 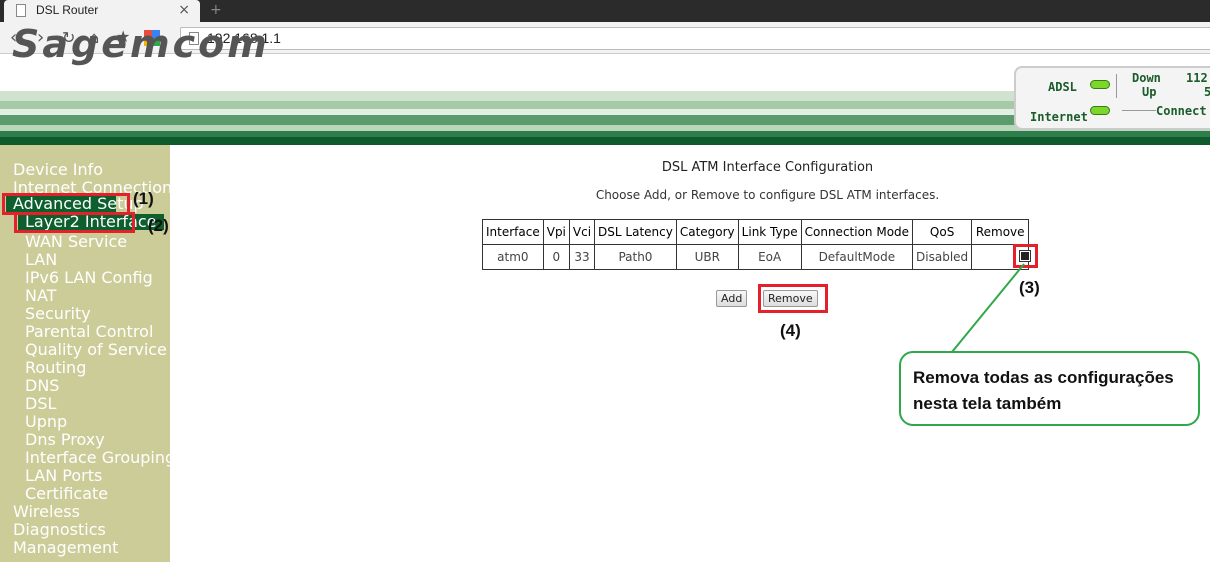 What do you see at coordinates (65, 547) in the screenshot?
I see `menu-management: Management` at bounding box center [65, 547].